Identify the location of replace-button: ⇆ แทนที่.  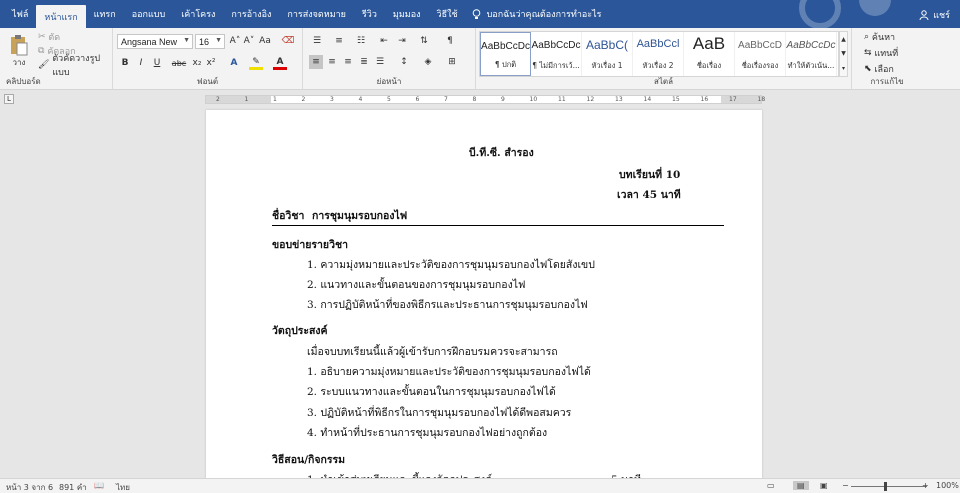
(881, 52).